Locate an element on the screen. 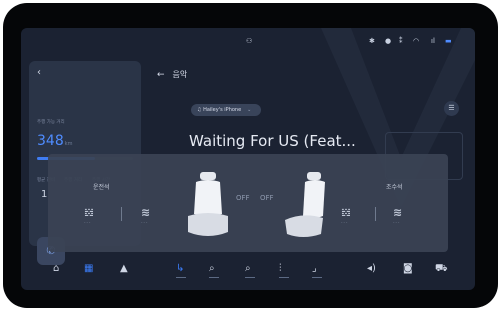  passenger-seat-state: OFF is located at coordinates (267, 198).